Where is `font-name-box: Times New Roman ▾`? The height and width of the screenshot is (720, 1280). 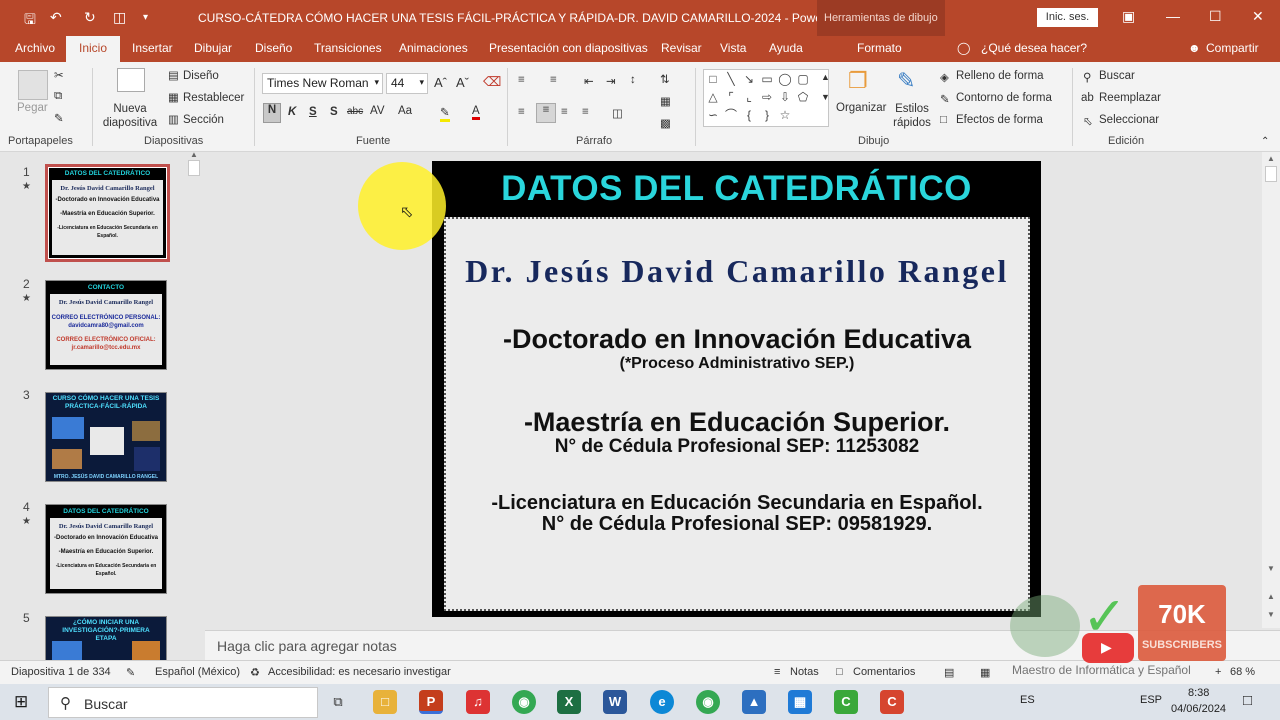 font-name-box: Times New Roman ▾ is located at coordinates (322, 83).